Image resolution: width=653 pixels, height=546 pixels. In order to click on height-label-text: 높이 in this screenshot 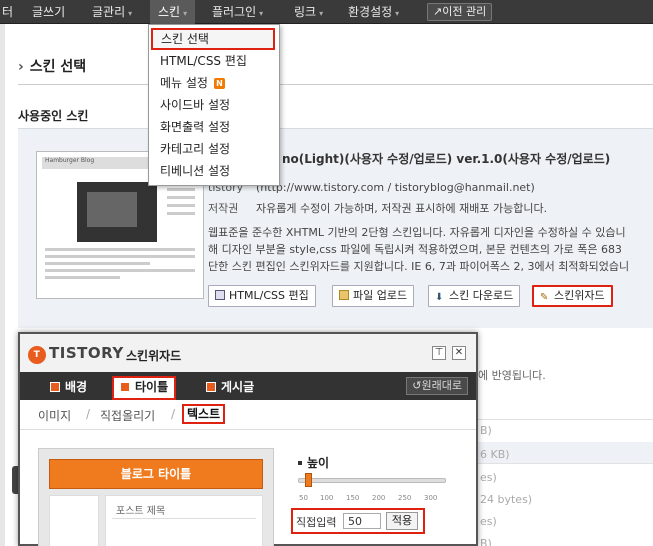, I will do `click(318, 463)`.